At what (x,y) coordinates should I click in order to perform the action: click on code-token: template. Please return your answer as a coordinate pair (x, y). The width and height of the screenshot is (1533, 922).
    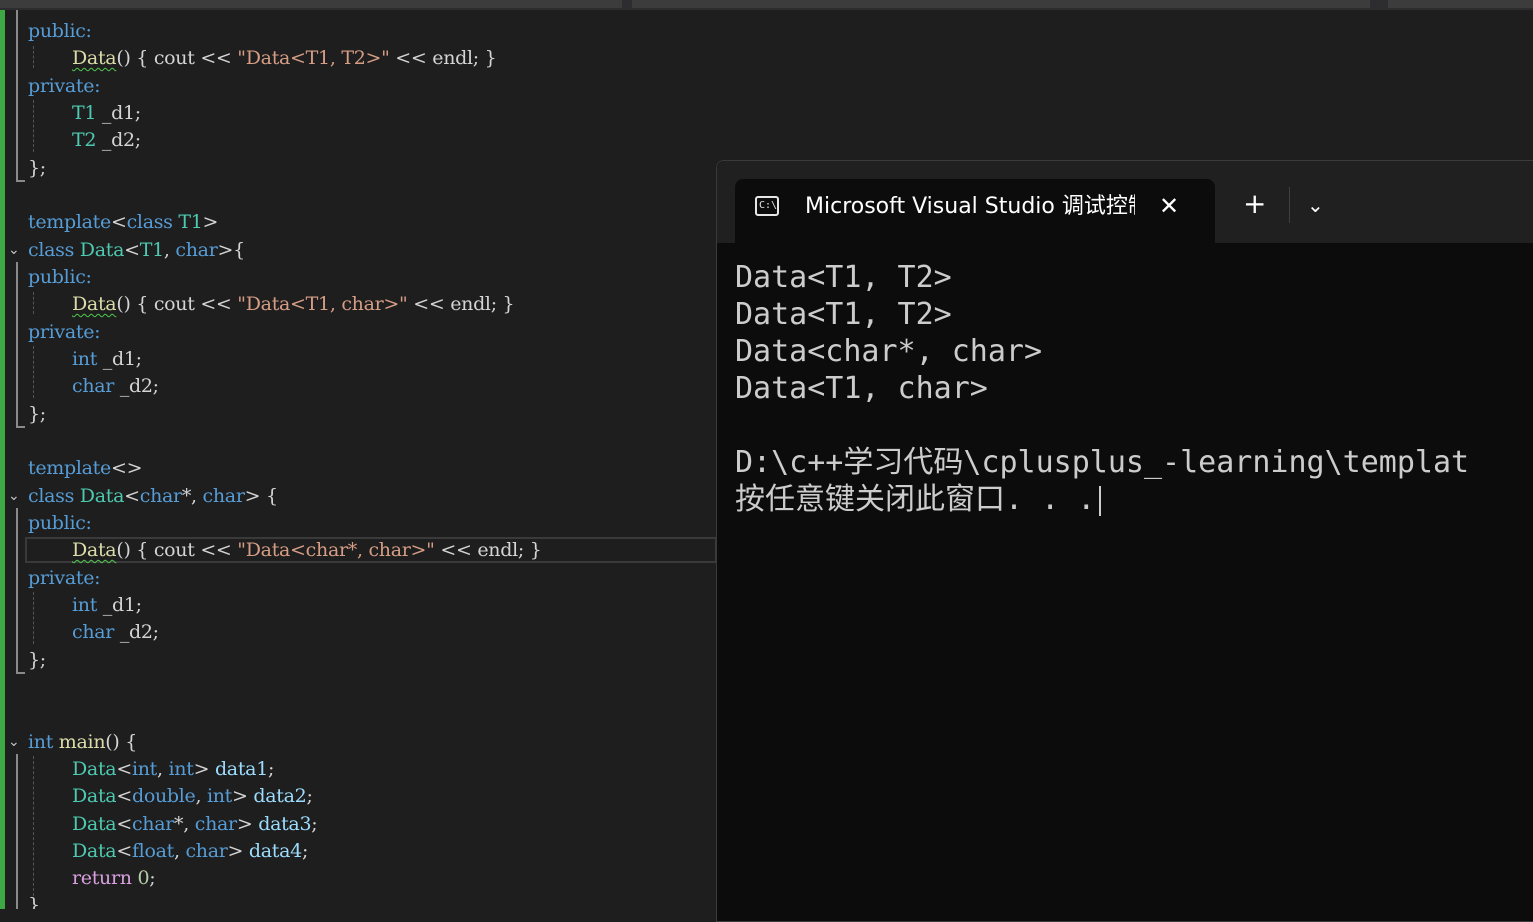
    Looking at the image, I should click on (69, 468).